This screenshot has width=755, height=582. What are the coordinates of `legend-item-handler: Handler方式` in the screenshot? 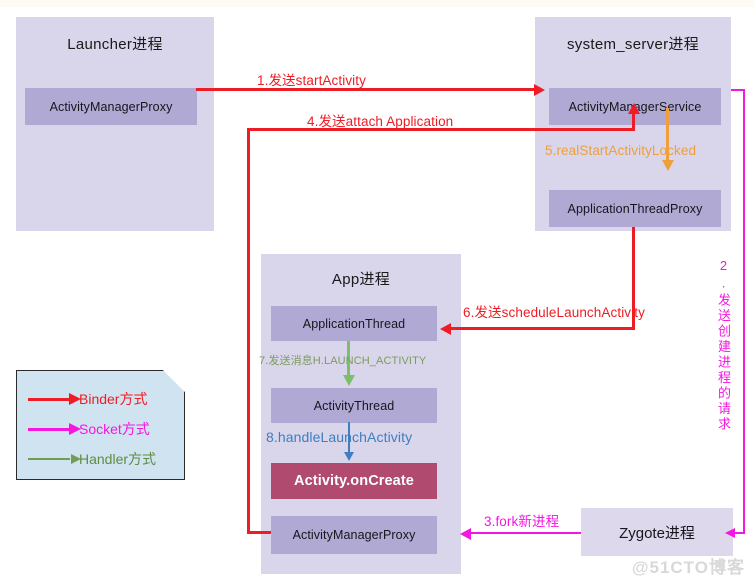 It's located at (92, 459).